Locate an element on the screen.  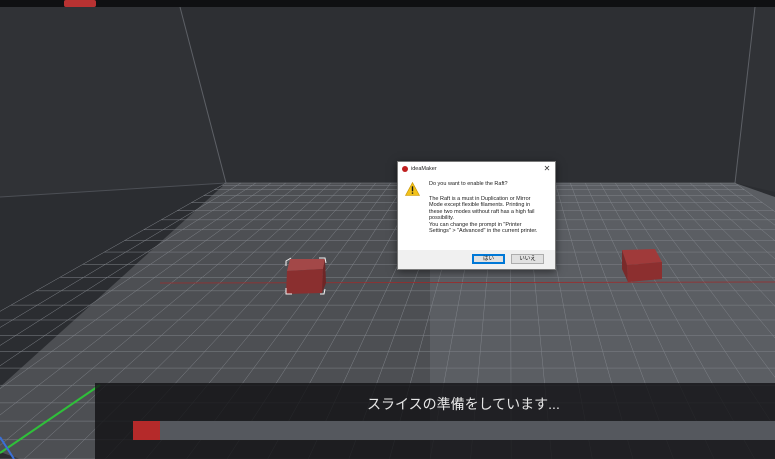
yes-button: はい is located at coordinates (488, 259).